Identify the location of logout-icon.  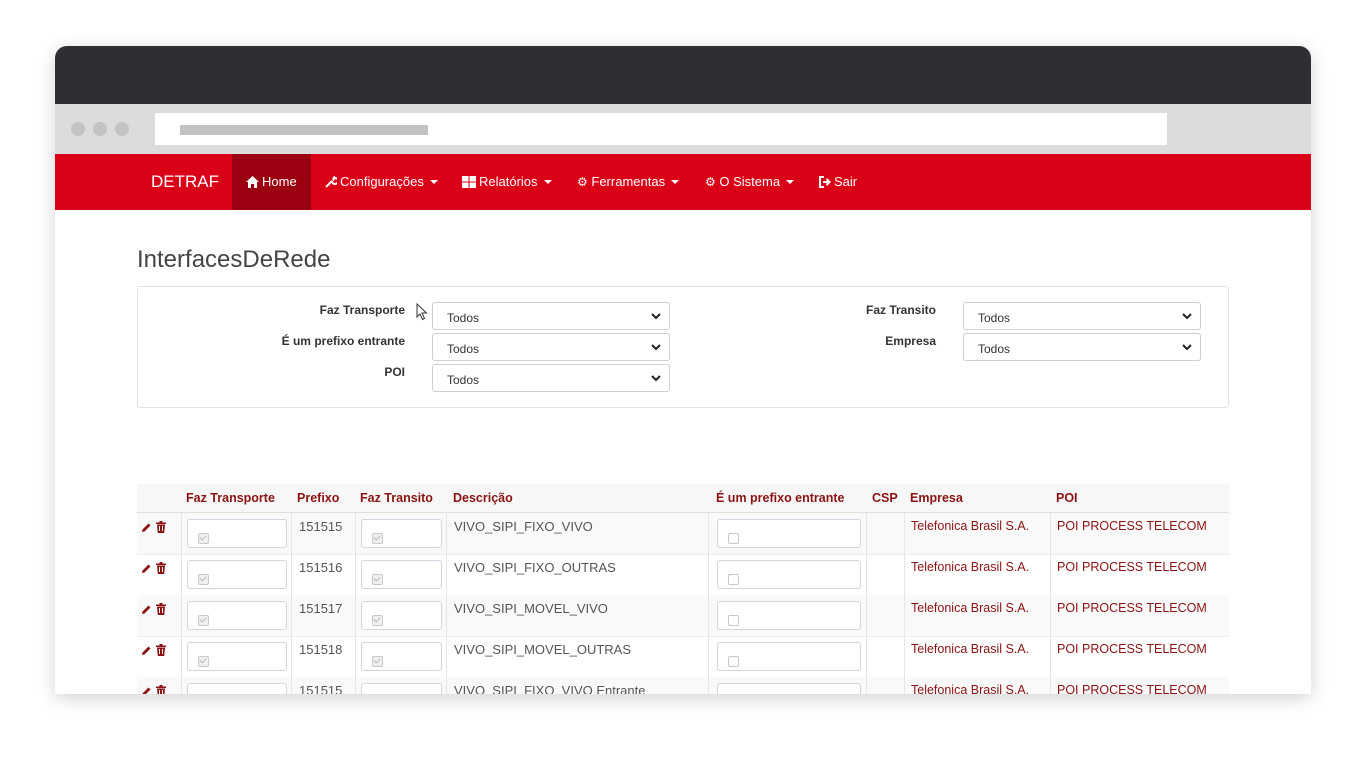
(825, 182).